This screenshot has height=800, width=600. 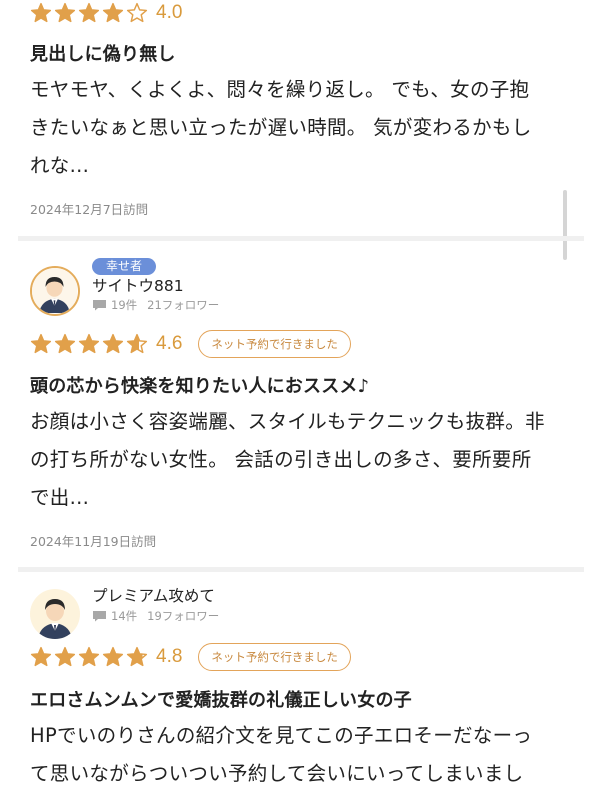 What do you see at coordinates (103, 54) in the screenshot?
I see `review-title: 見出しに偽り無し` at bounding box center [103, 54].